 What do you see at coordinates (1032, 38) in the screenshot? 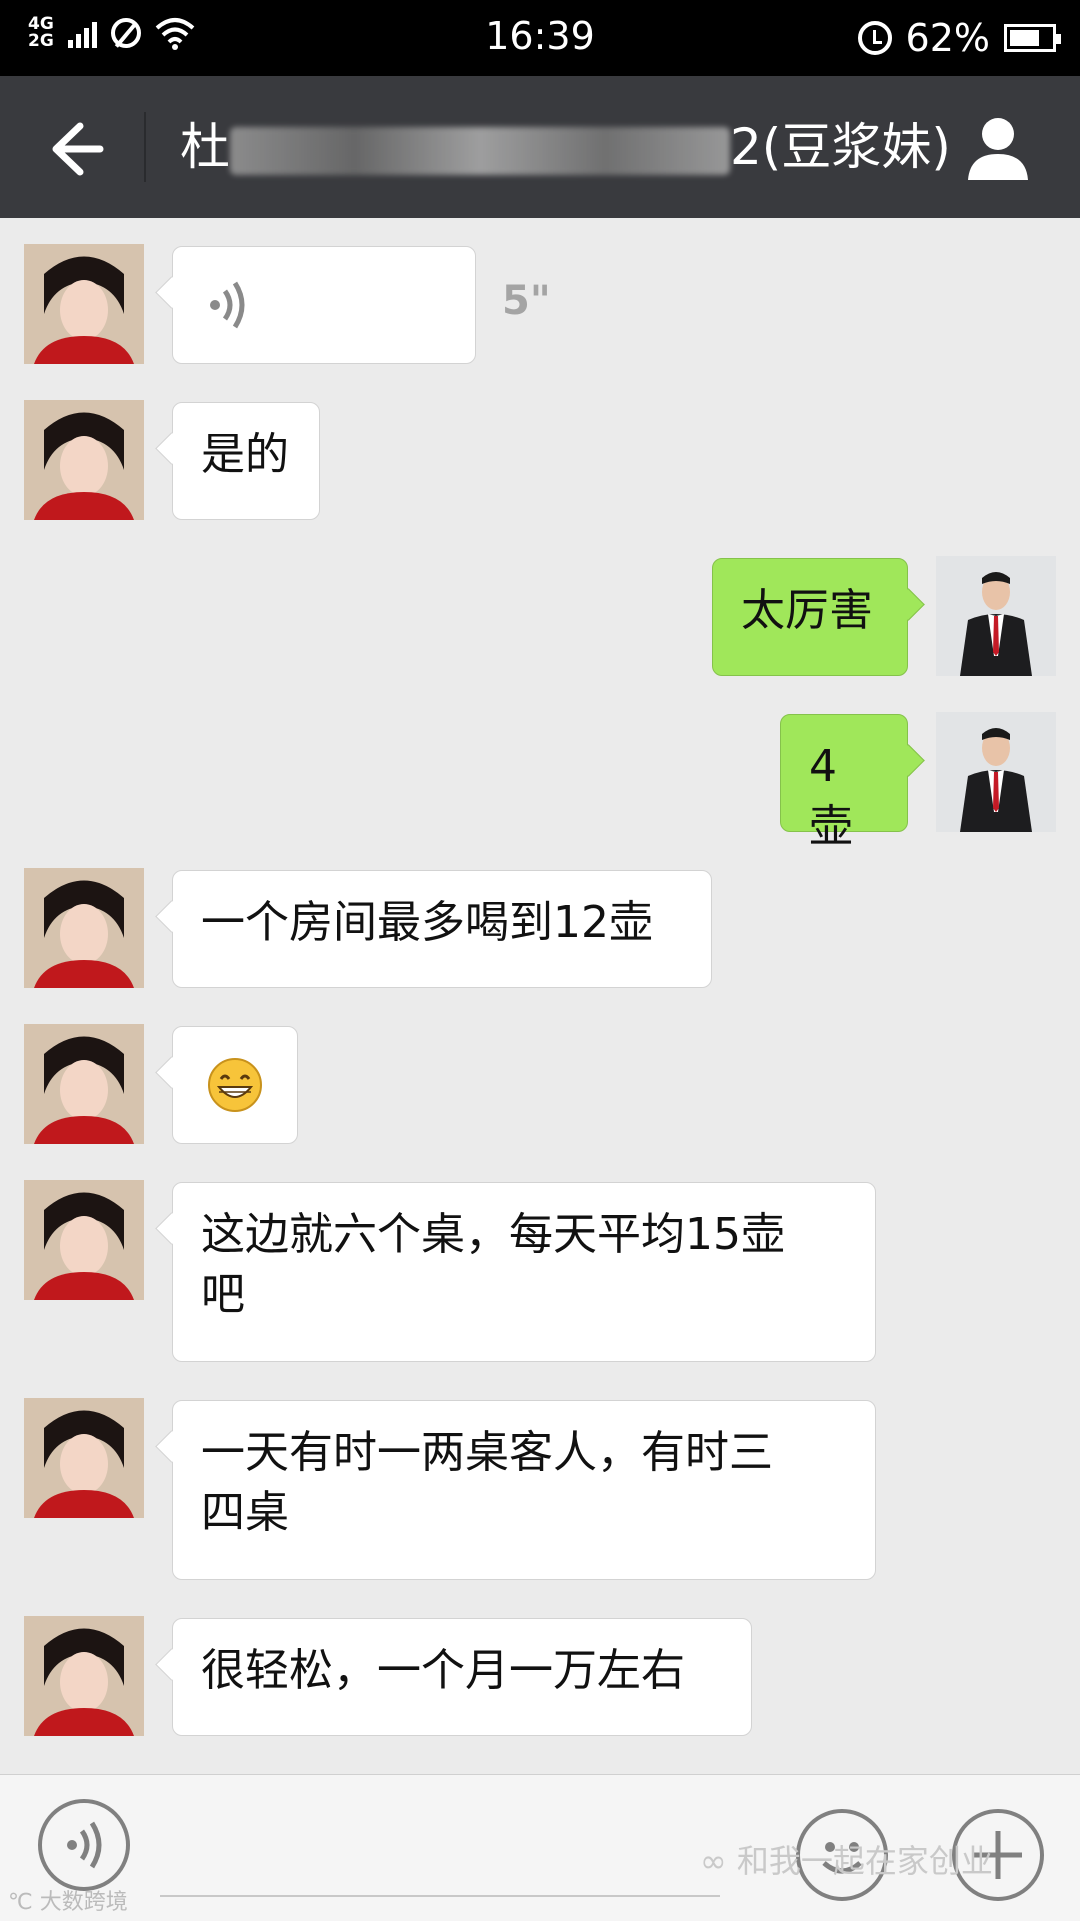
I see `battery-icon` at bounding box center [1032, 38].